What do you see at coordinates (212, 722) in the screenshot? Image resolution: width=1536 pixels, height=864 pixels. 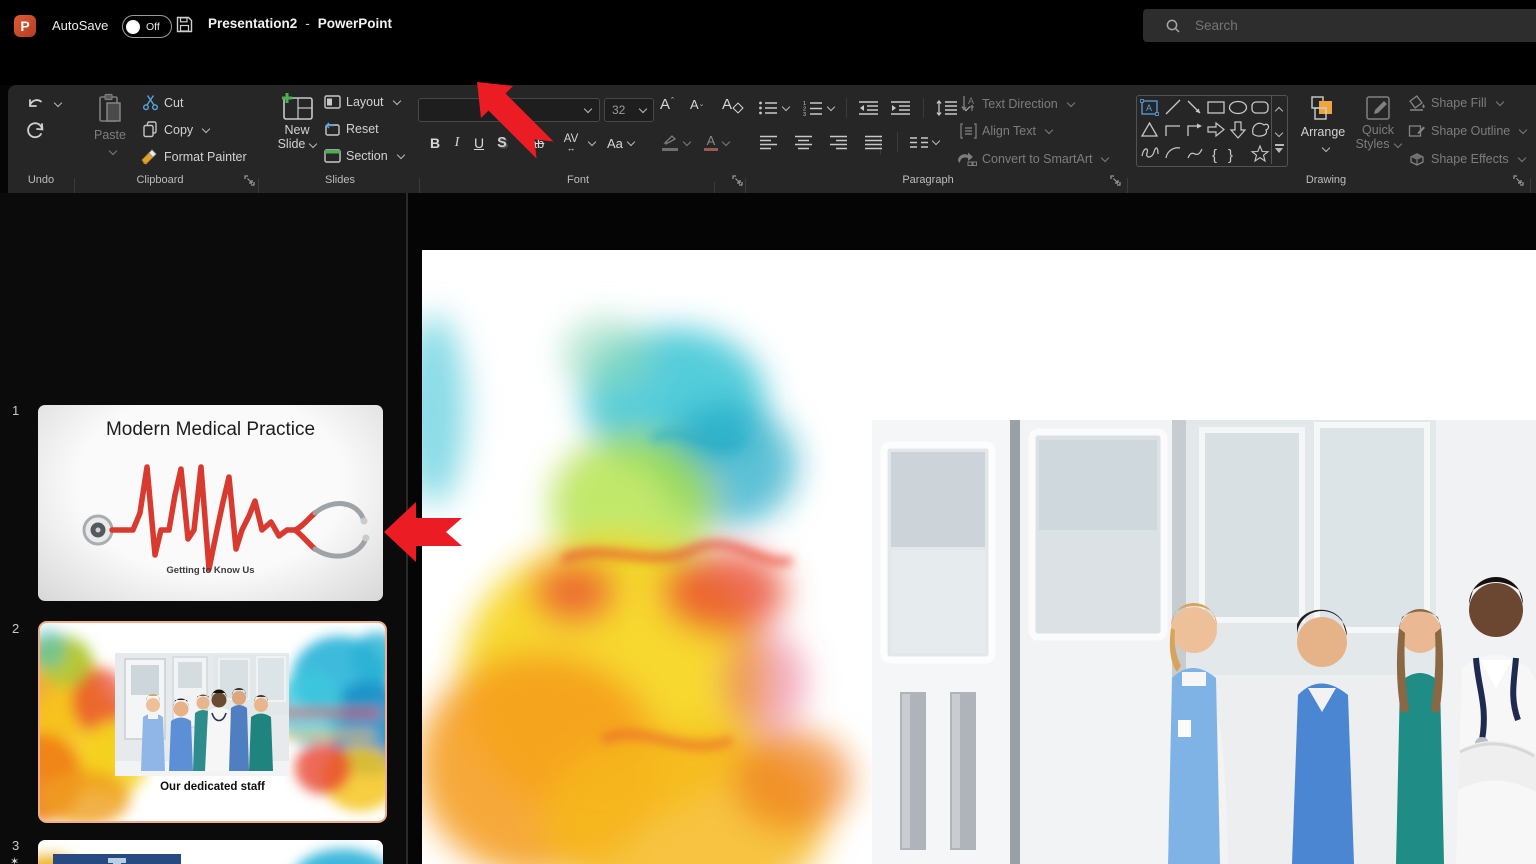 I see `slide-2-thumbnail: Our dedicated staff` at bounding box center [212, 722].